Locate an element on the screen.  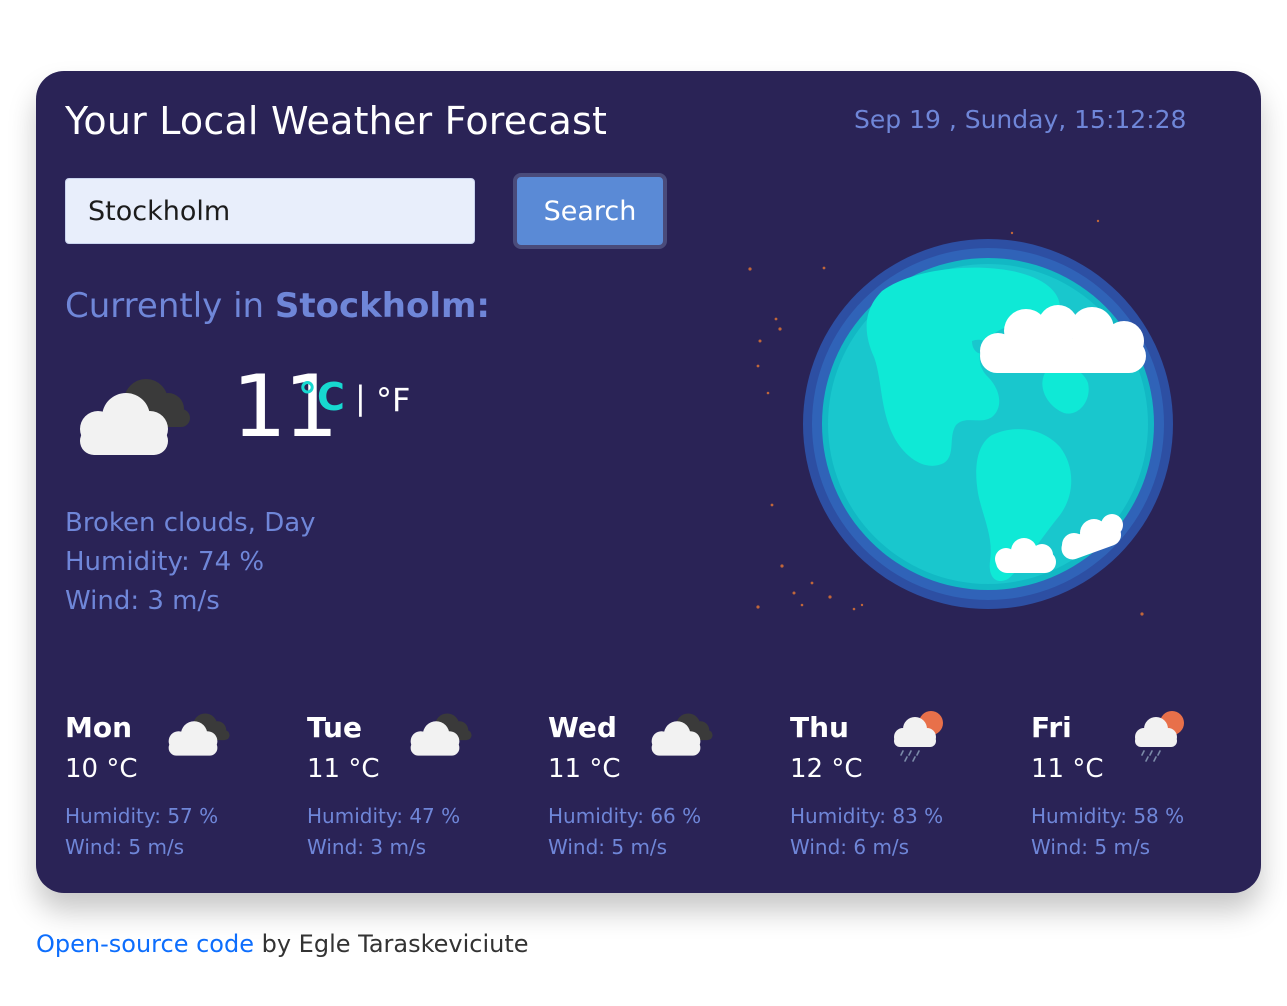
forecast-day-name: Mon is located at coordinates (99, 727).